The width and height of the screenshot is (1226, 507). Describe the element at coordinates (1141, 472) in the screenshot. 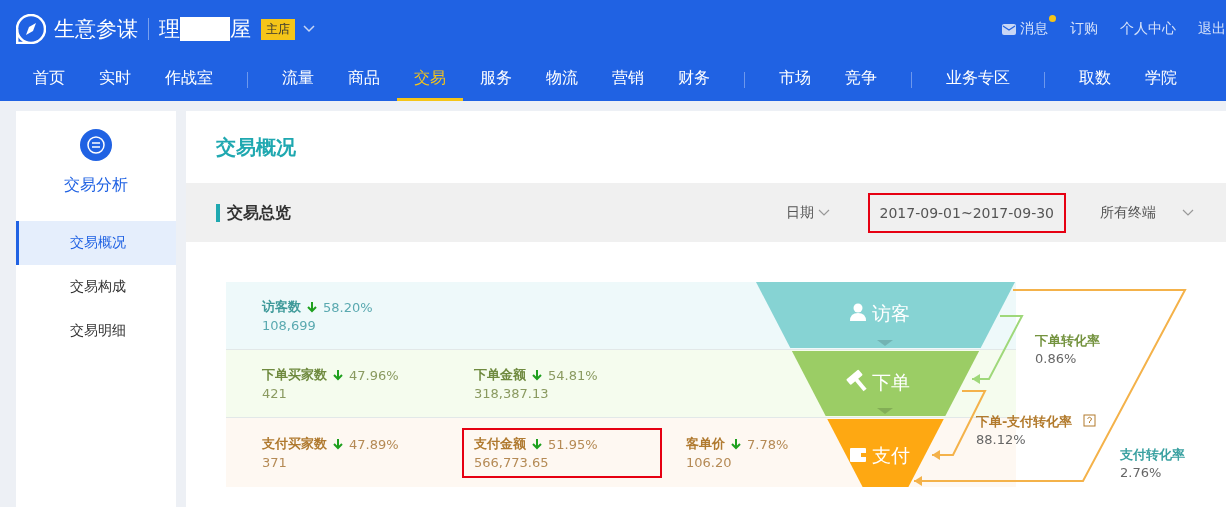

I see `rate-value: 2.76%` at that location.